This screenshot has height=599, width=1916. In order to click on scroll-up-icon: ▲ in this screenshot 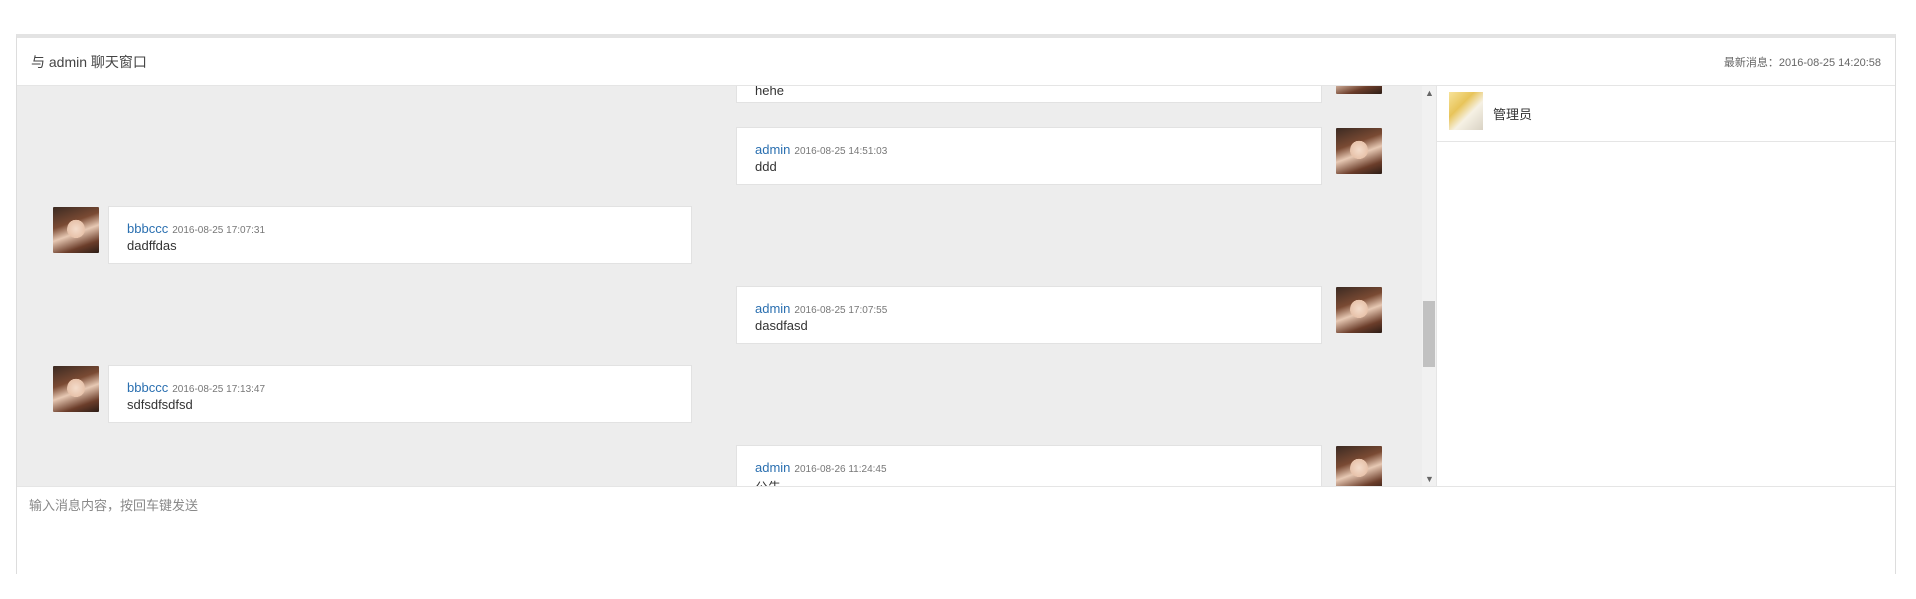, I will do `click(1429, 93)`.